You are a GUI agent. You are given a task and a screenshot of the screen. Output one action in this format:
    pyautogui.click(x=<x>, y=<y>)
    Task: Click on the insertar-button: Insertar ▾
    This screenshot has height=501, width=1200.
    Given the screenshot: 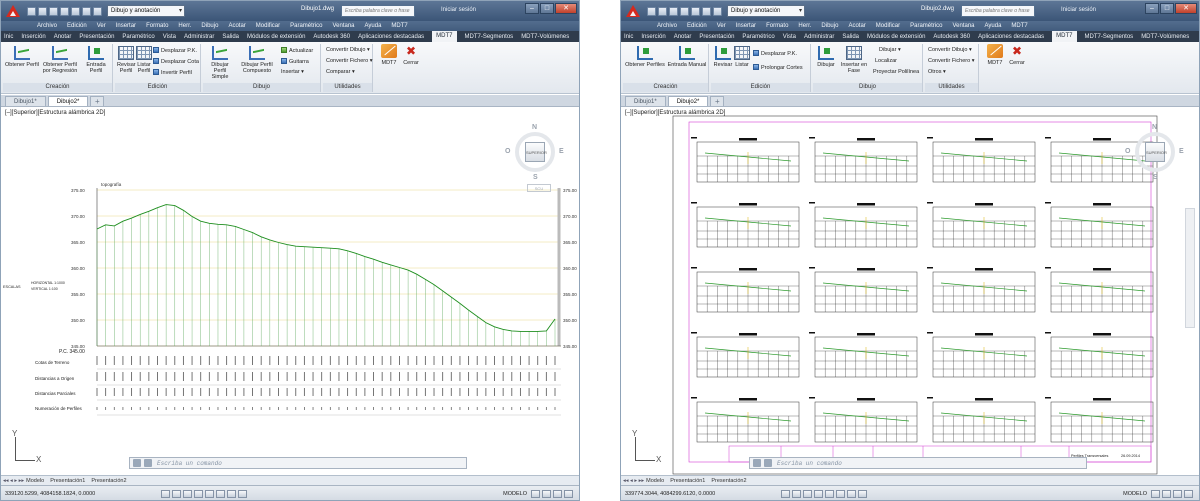 What is the action you would take?
    pyautogui.click(x=292, y=72)
    